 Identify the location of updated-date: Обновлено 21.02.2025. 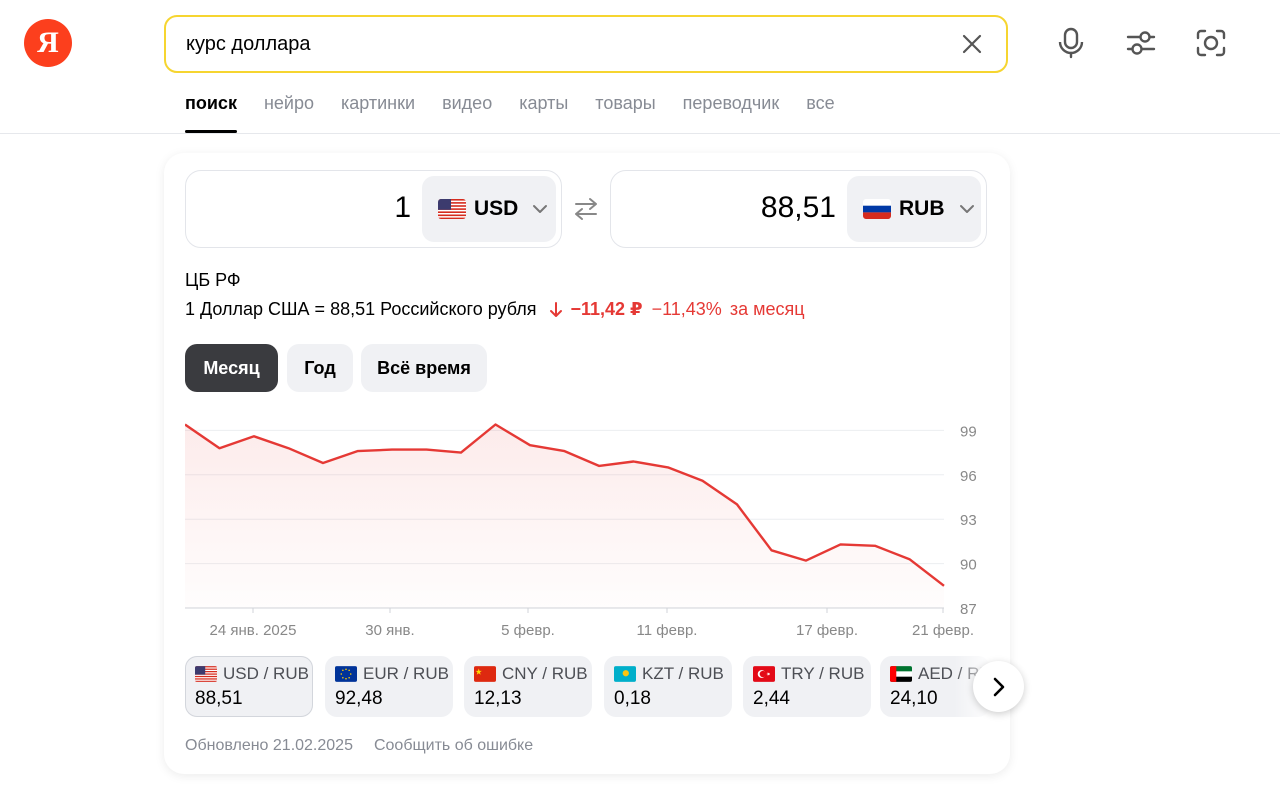
(269, 745).